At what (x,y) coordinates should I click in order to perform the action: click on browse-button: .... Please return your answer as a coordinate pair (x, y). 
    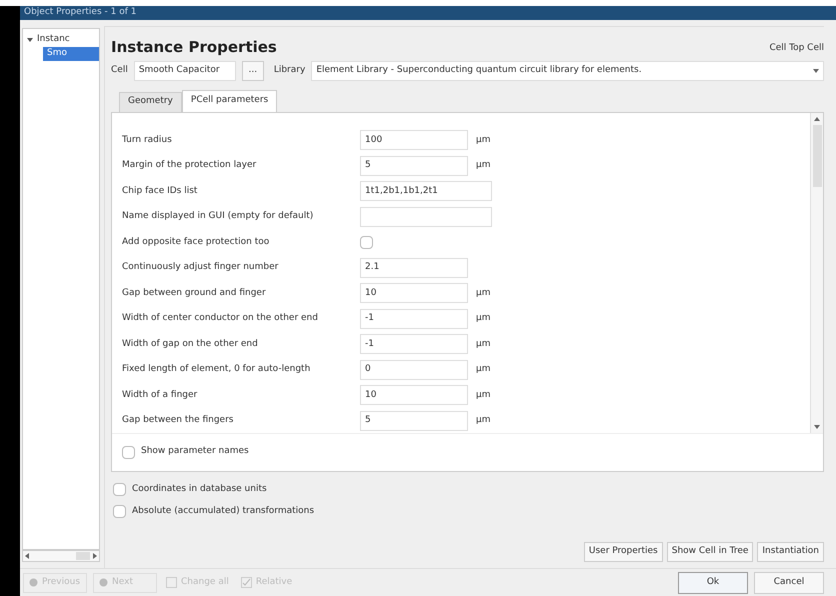
    Looking at the image, I should click on (253, 70).